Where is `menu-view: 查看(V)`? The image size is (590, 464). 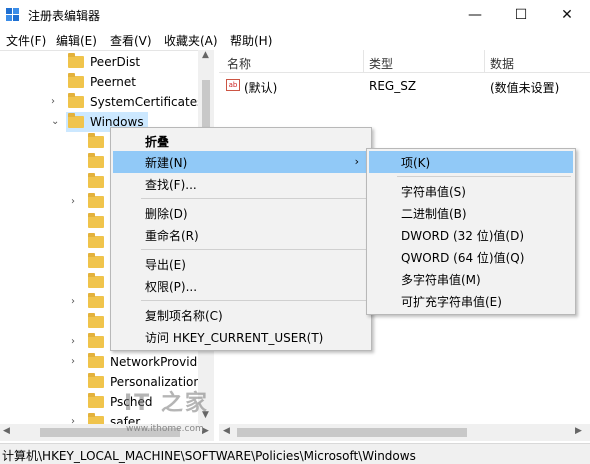 menu-view: 查看(V) is located at coordinates (131, 40).